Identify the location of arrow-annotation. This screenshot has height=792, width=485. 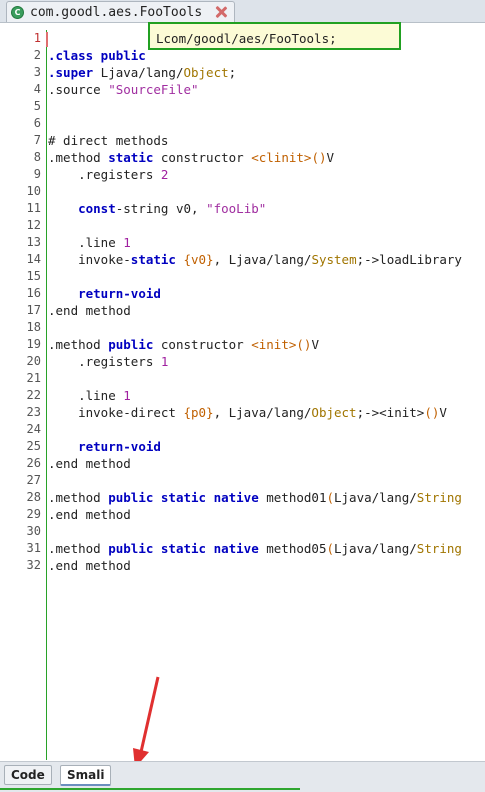
(146, 722).